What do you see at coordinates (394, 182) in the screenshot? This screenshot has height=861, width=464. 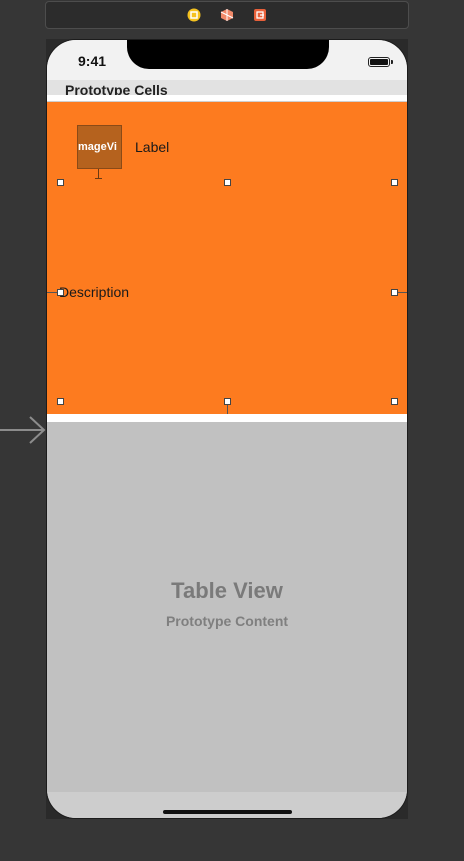 I see `resize-handle-top-right` at bounding box center [394, 182].